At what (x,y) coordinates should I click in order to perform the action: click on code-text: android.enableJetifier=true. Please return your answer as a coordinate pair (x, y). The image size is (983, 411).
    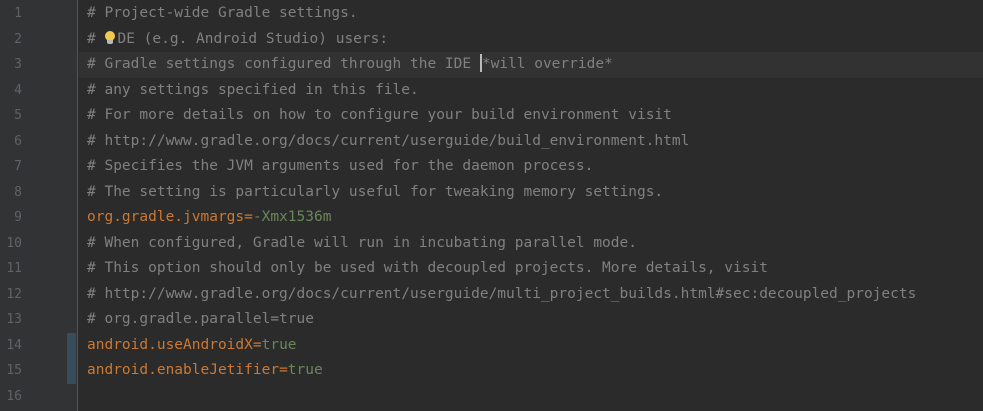
    Looking at the image, I should click on (531, 371).